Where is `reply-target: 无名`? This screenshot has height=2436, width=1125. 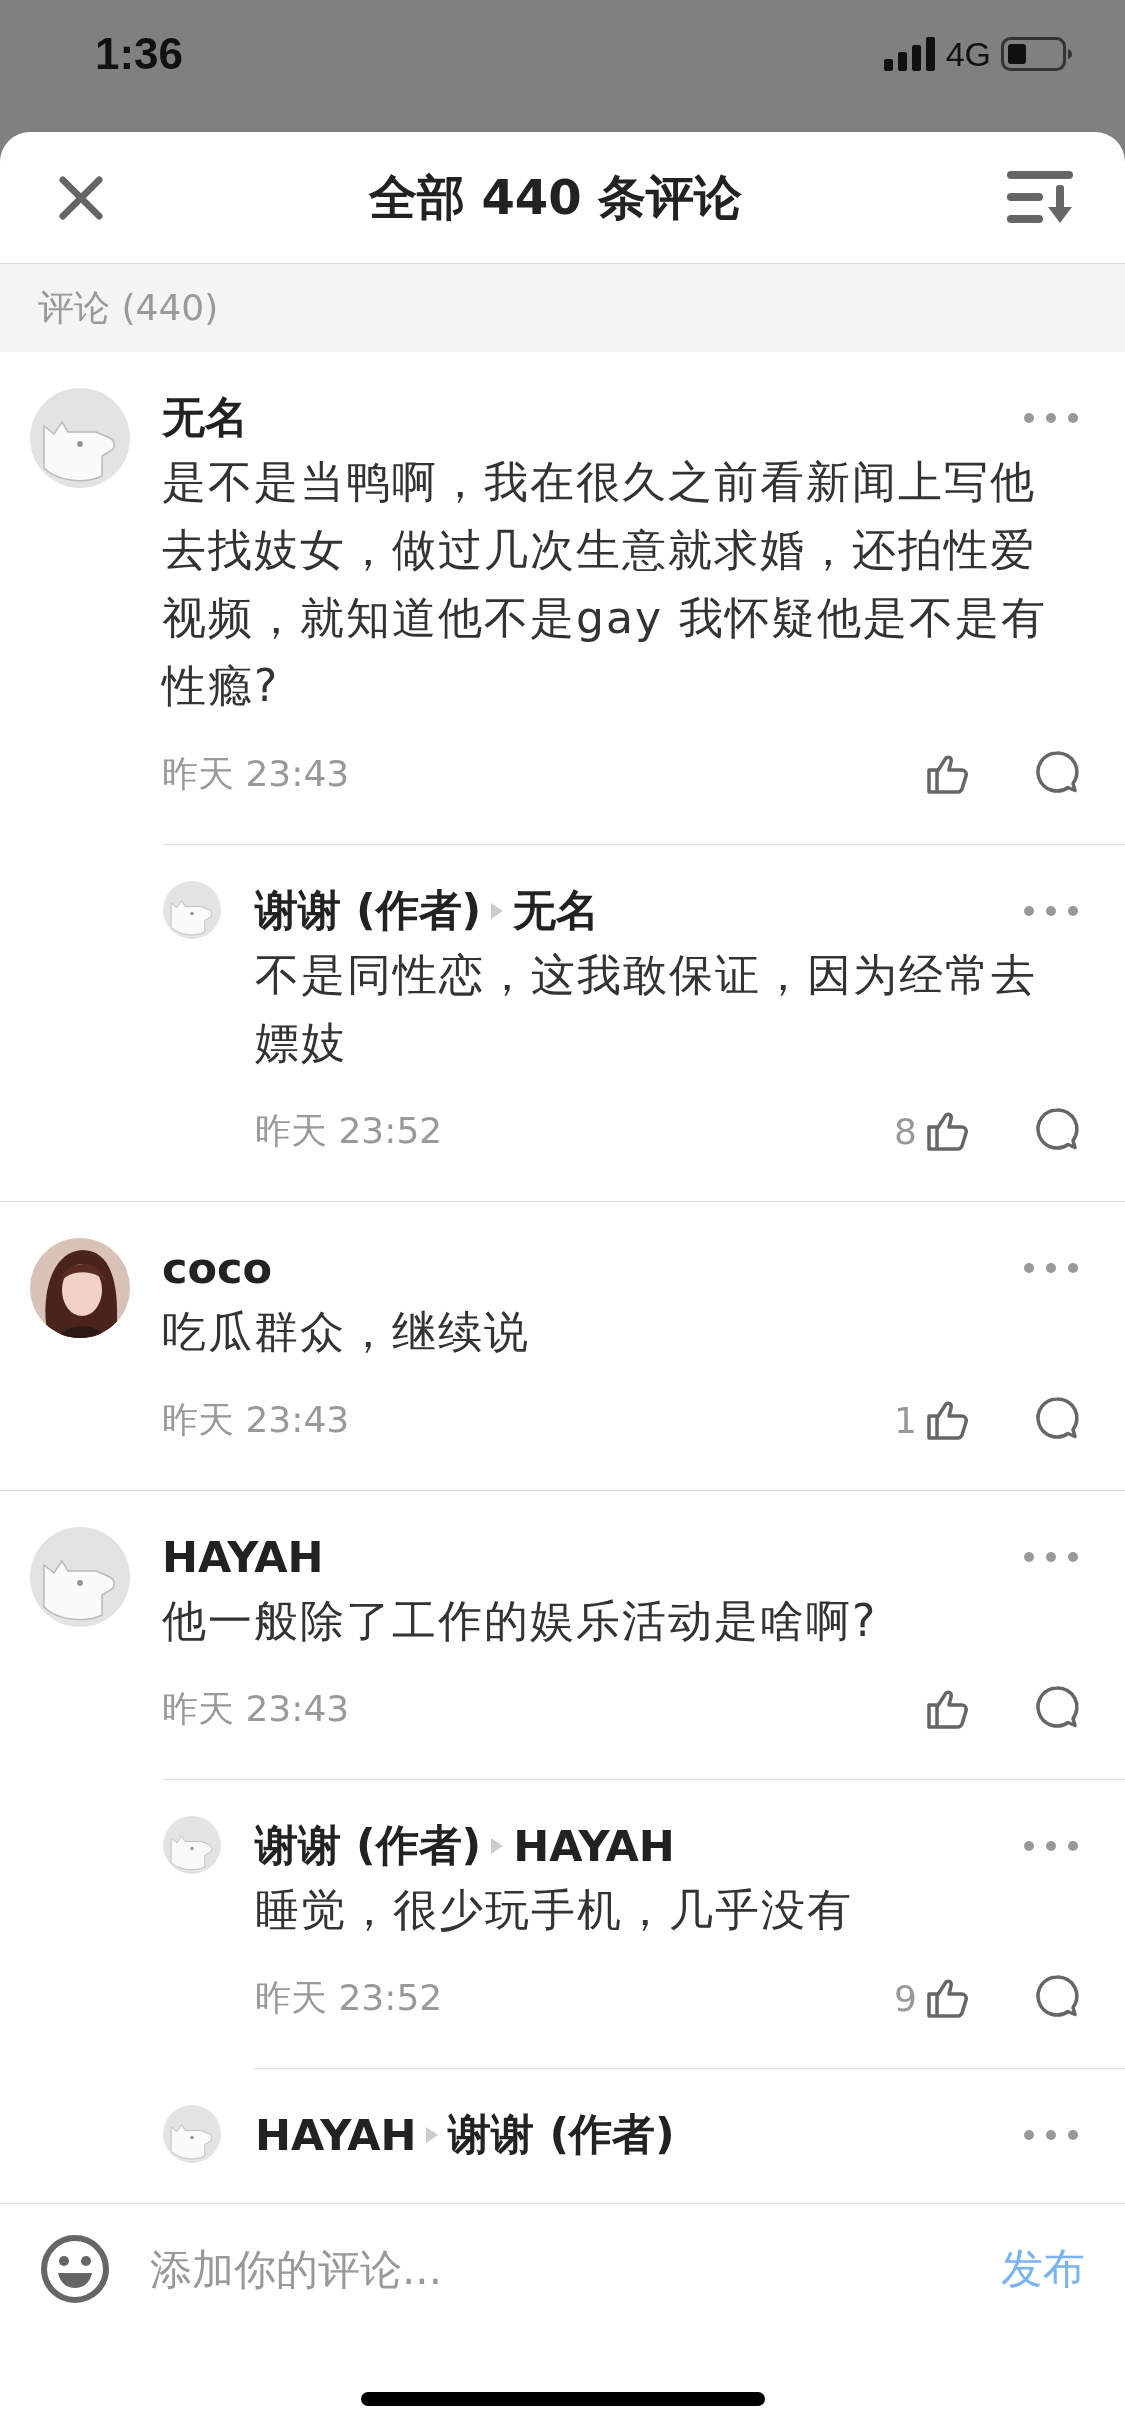 reply-target: 无名 is located at coordinates (556, 911).